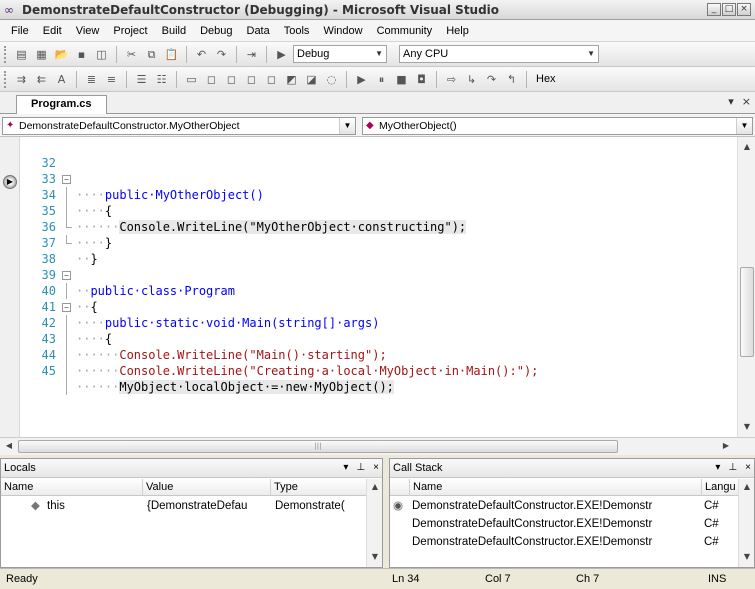 The height and width of the screenshot is (589, 755). I want to click on column-header-language: Langu, so click(721, 487).